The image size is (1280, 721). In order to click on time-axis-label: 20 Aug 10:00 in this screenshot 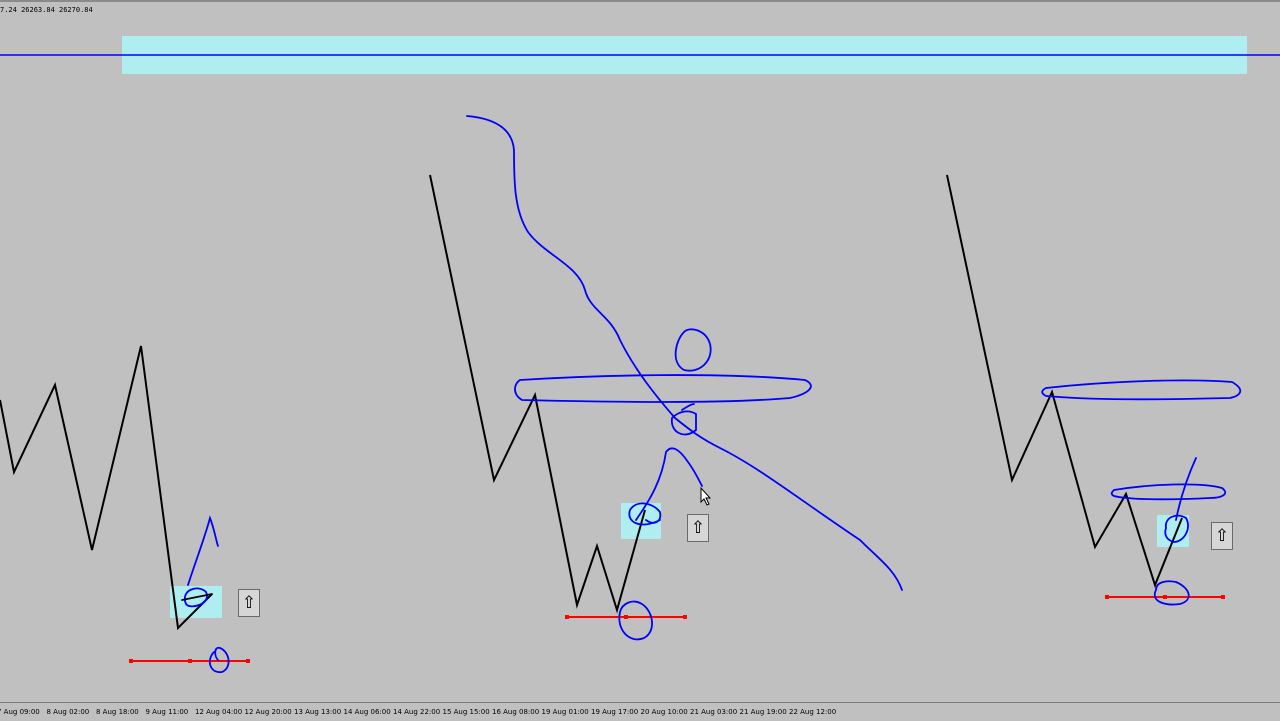, I will do `click(664, 712)`.